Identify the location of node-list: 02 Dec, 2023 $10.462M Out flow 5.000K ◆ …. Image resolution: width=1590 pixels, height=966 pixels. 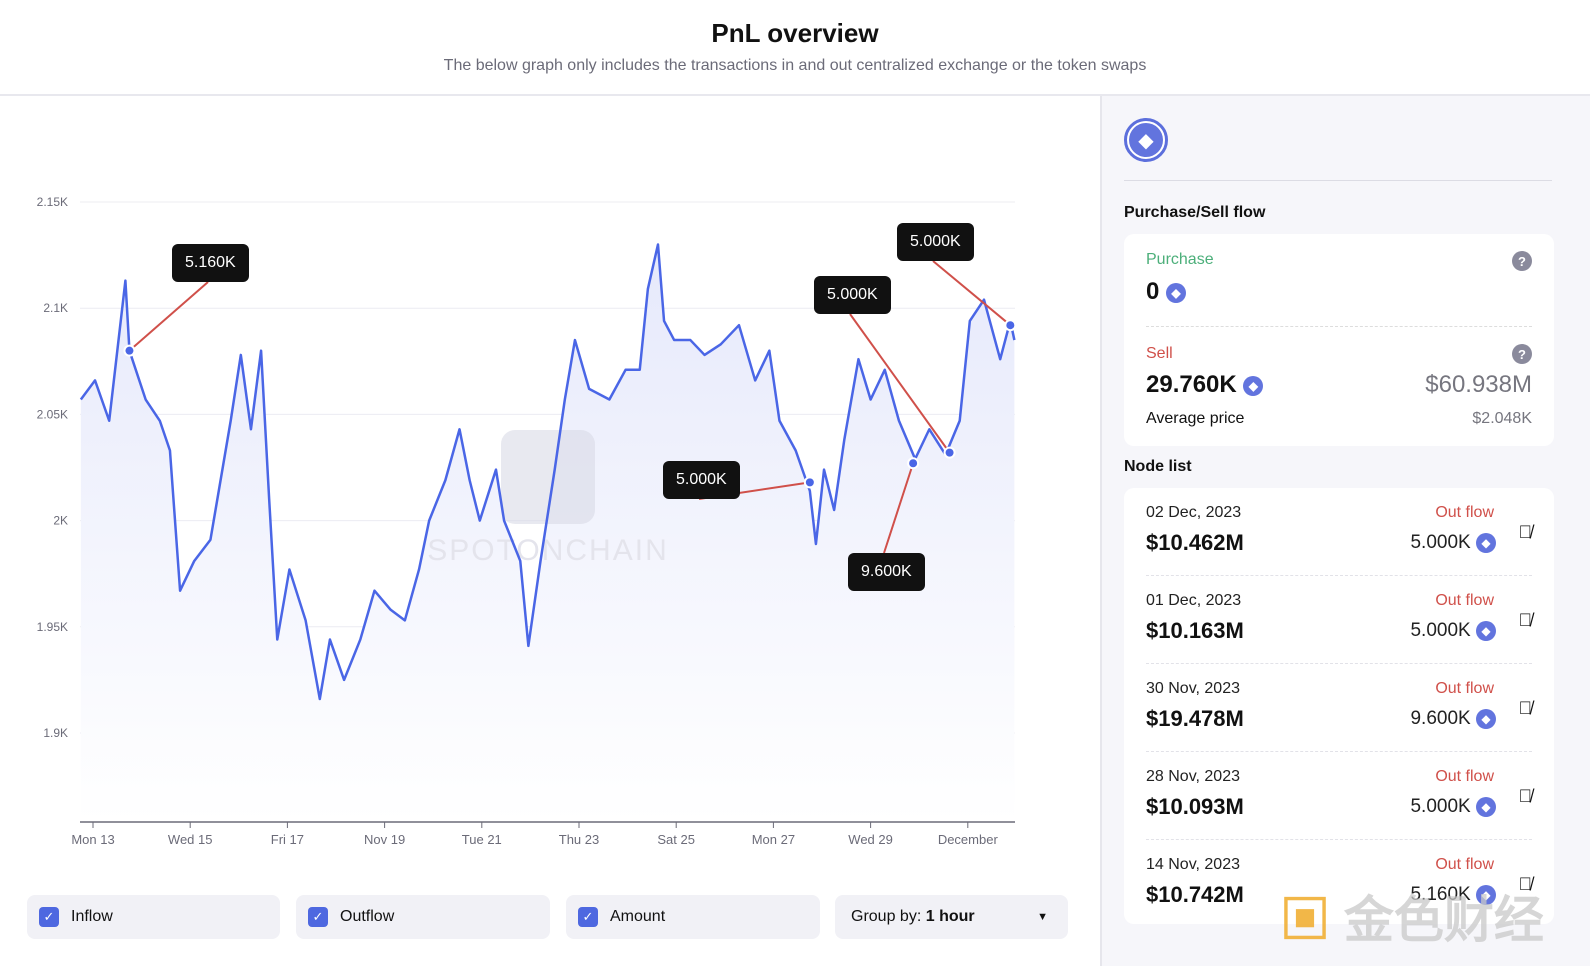
(1339, 706).